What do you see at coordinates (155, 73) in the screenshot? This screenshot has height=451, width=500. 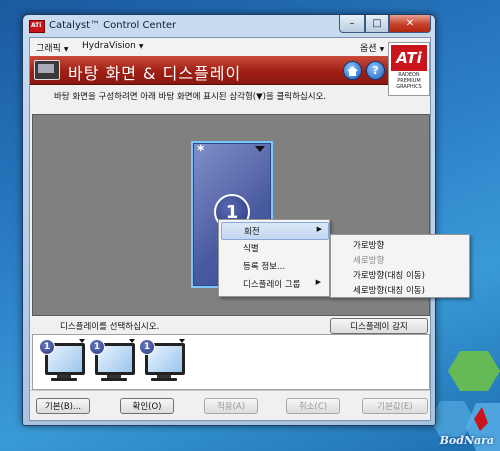 I see `page-title: 바탕 화면 & 디스플레이` at bounding box center [155, 73].